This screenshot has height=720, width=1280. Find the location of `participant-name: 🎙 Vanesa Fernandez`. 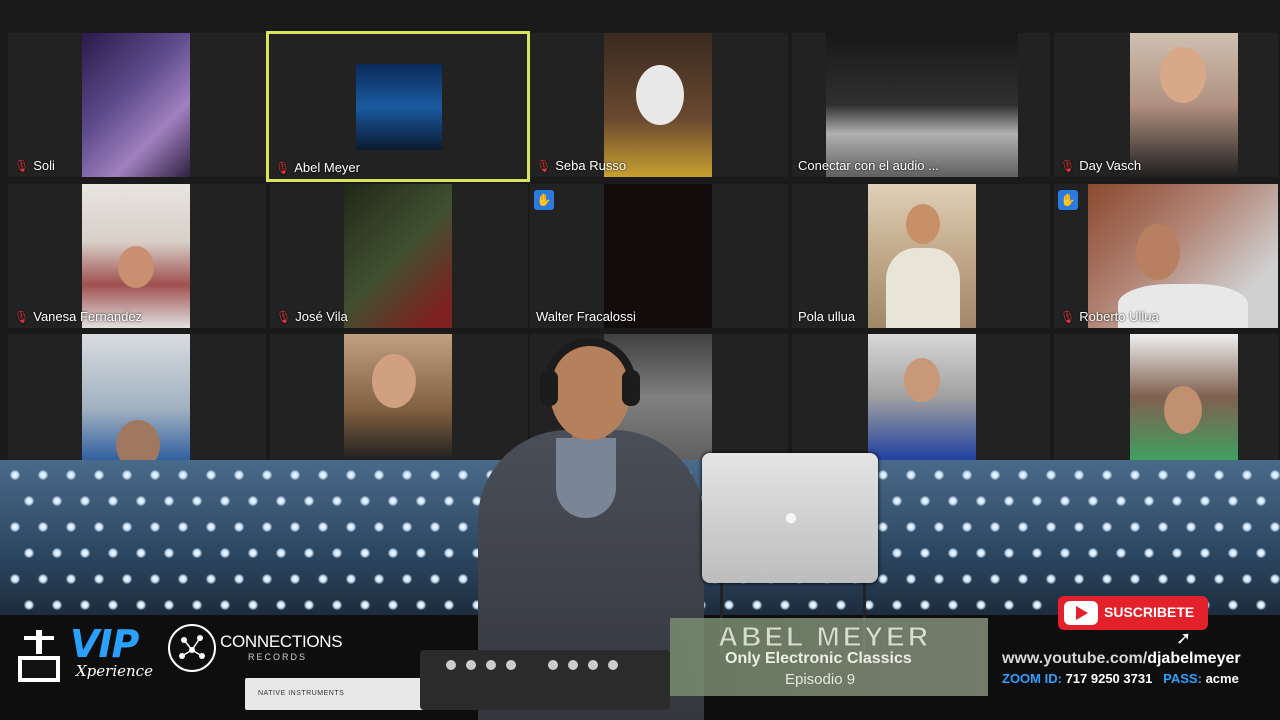

participant-name: 🎙 Vanesa Fernandez is located at coordinates (78, 316).